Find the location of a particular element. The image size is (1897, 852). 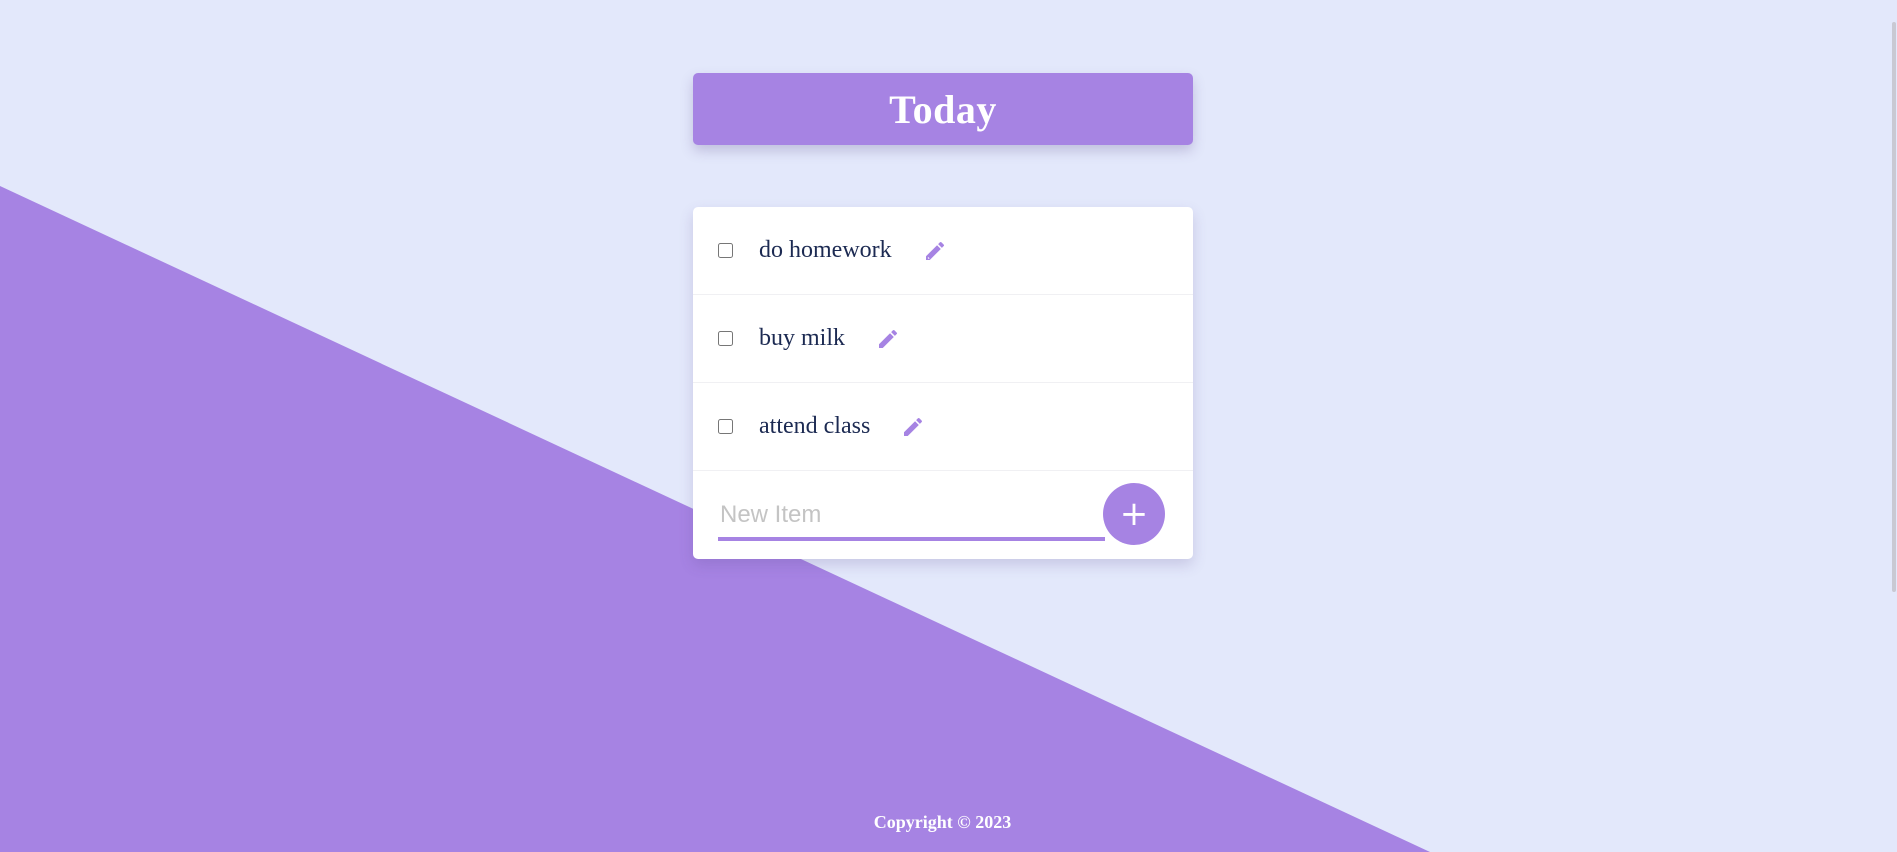

page-title: Today is located at coordinates (943, 109).